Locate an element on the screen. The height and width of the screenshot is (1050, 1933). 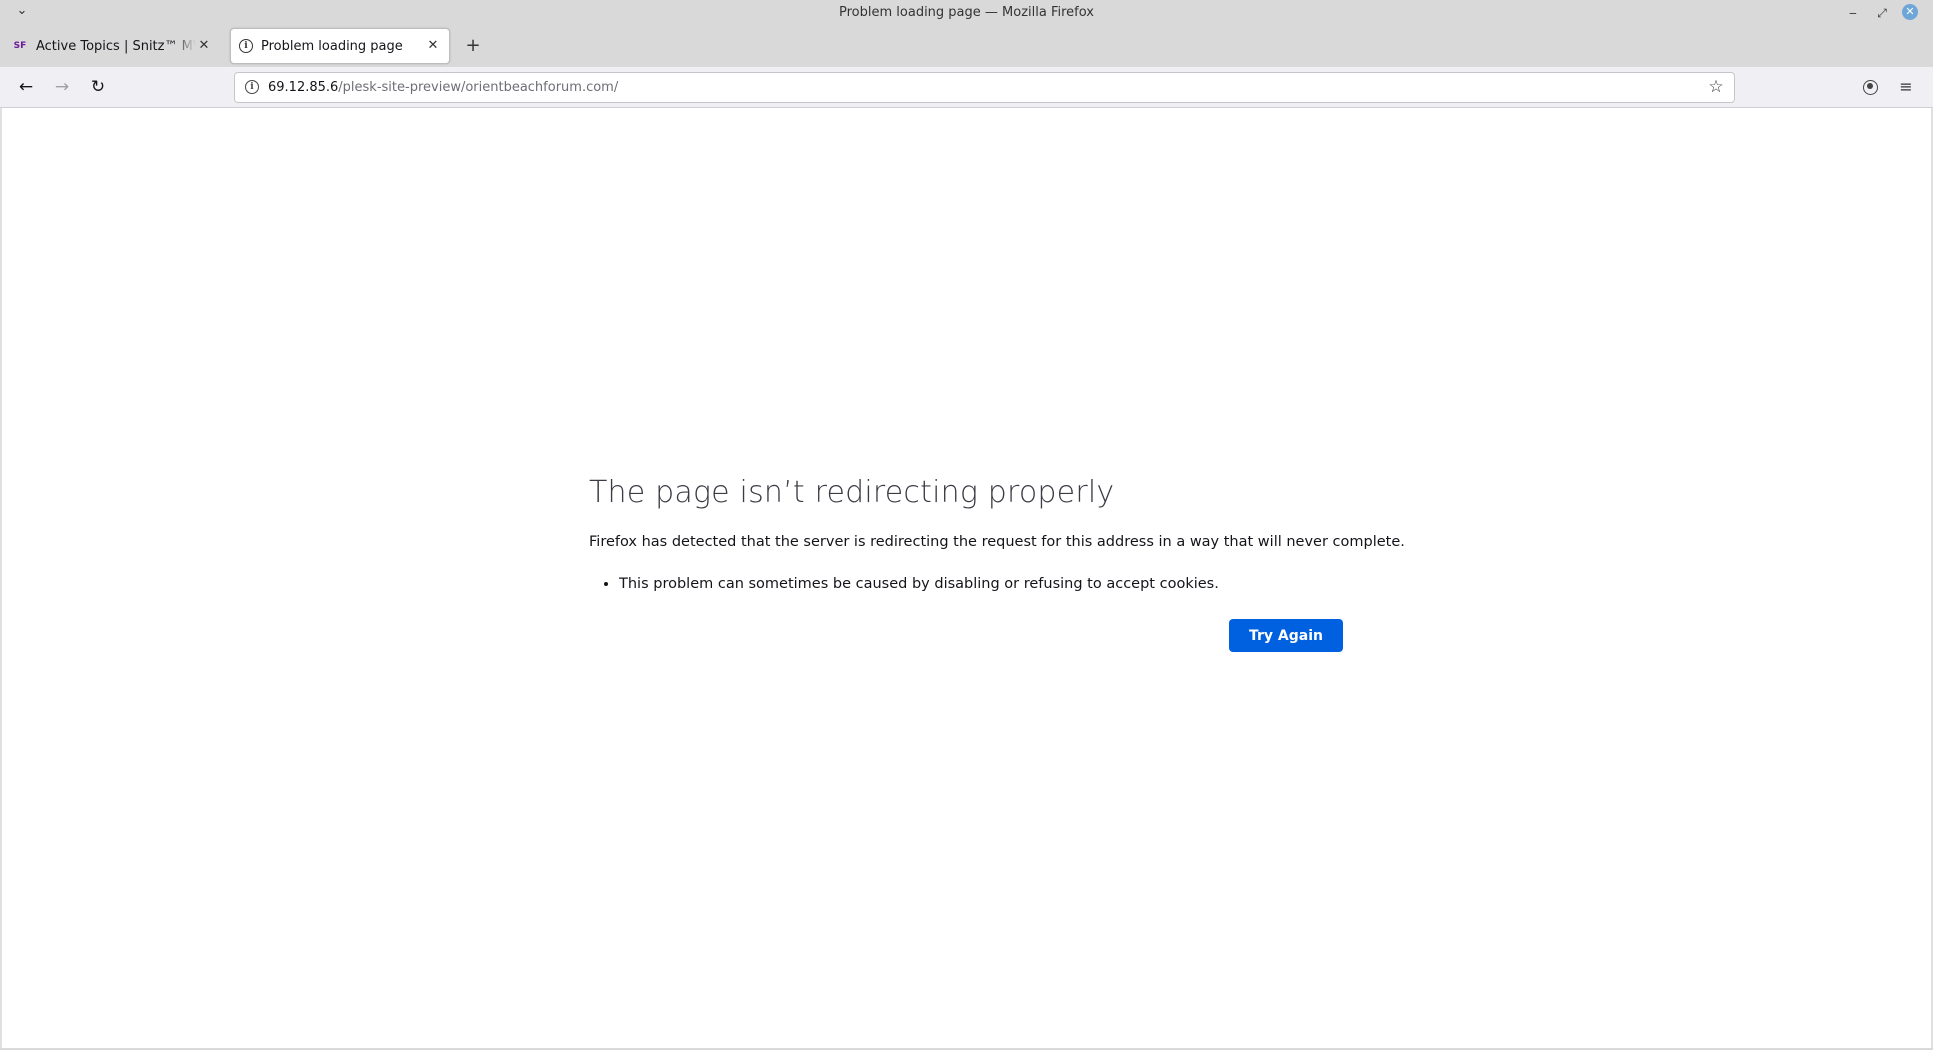
account-avatar-icon is located at coordinates (1870, 87).